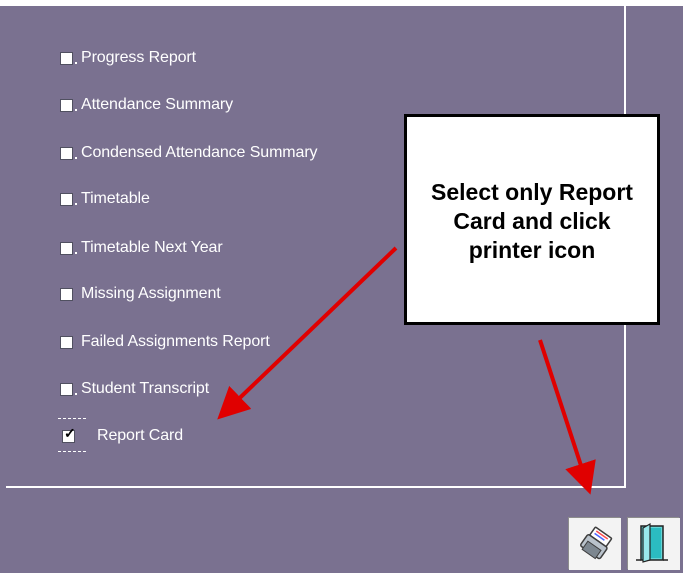  What do you see at coordinates (66, 342) in the screenshot?
I see `failed-assignments-report-checkbox` at bounding box center [66, 342].